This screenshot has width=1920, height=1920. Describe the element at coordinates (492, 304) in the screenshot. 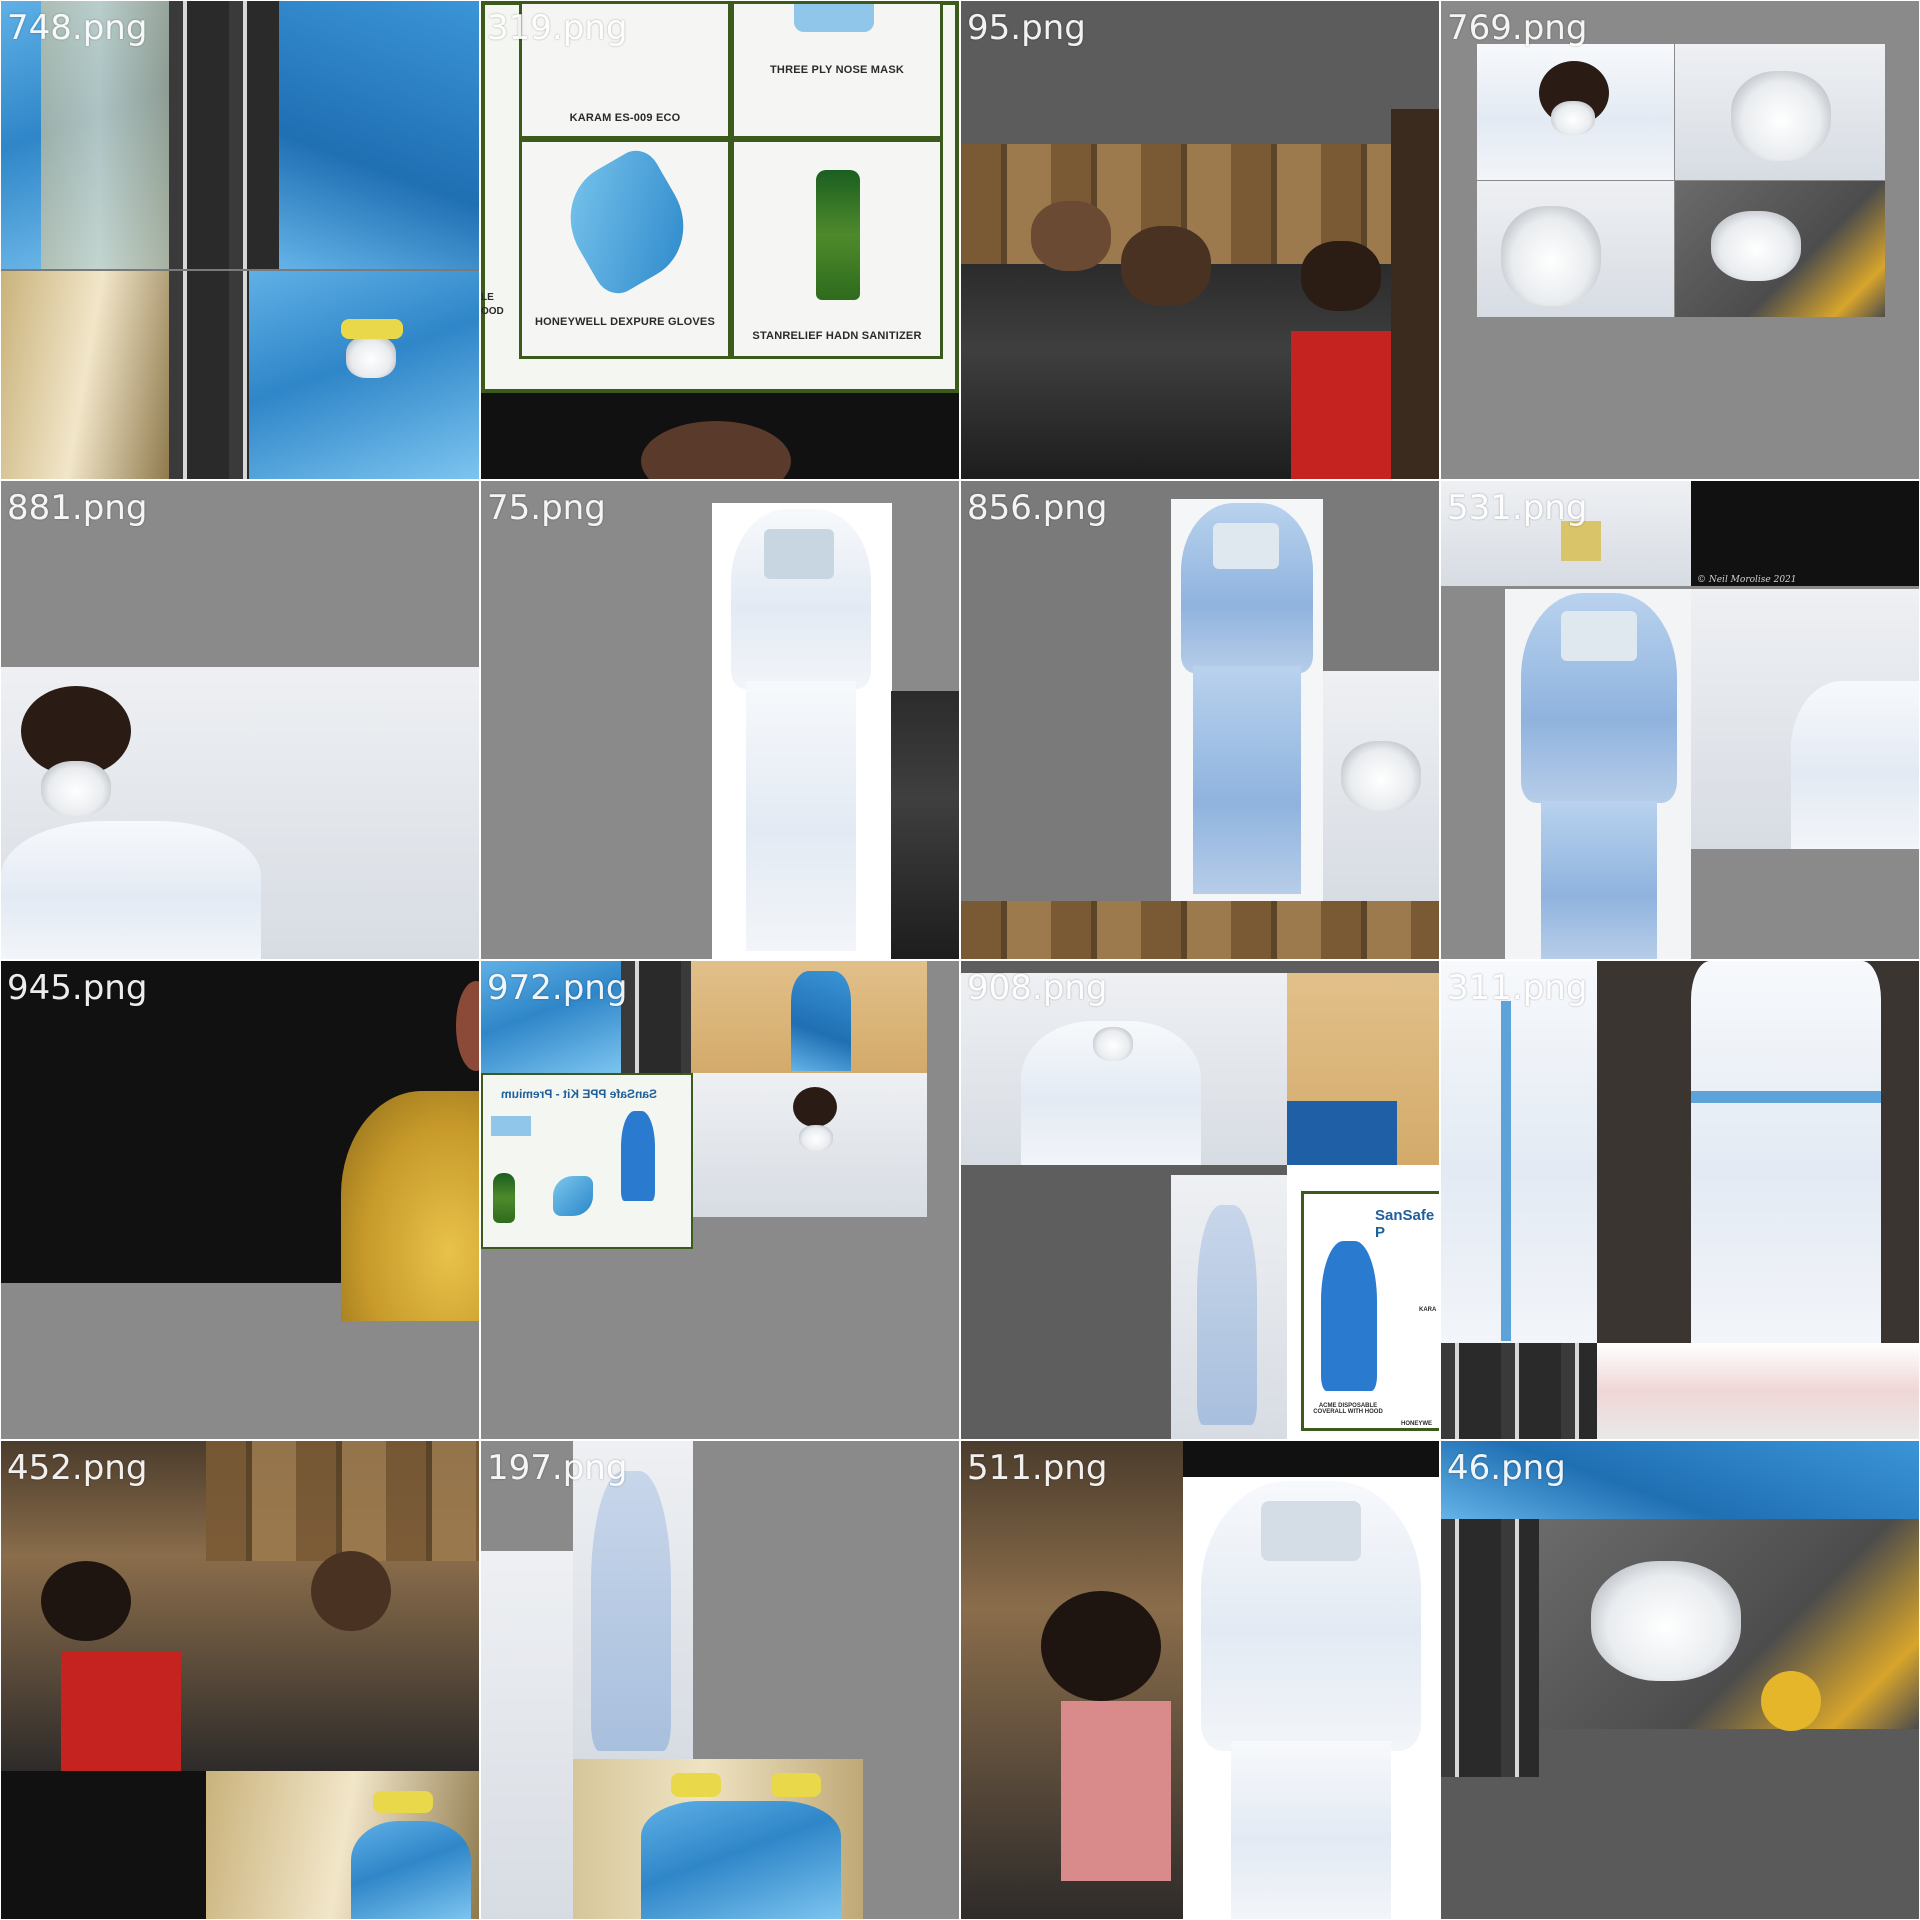

I see `poster-partial-text: LE OOD` at that location.